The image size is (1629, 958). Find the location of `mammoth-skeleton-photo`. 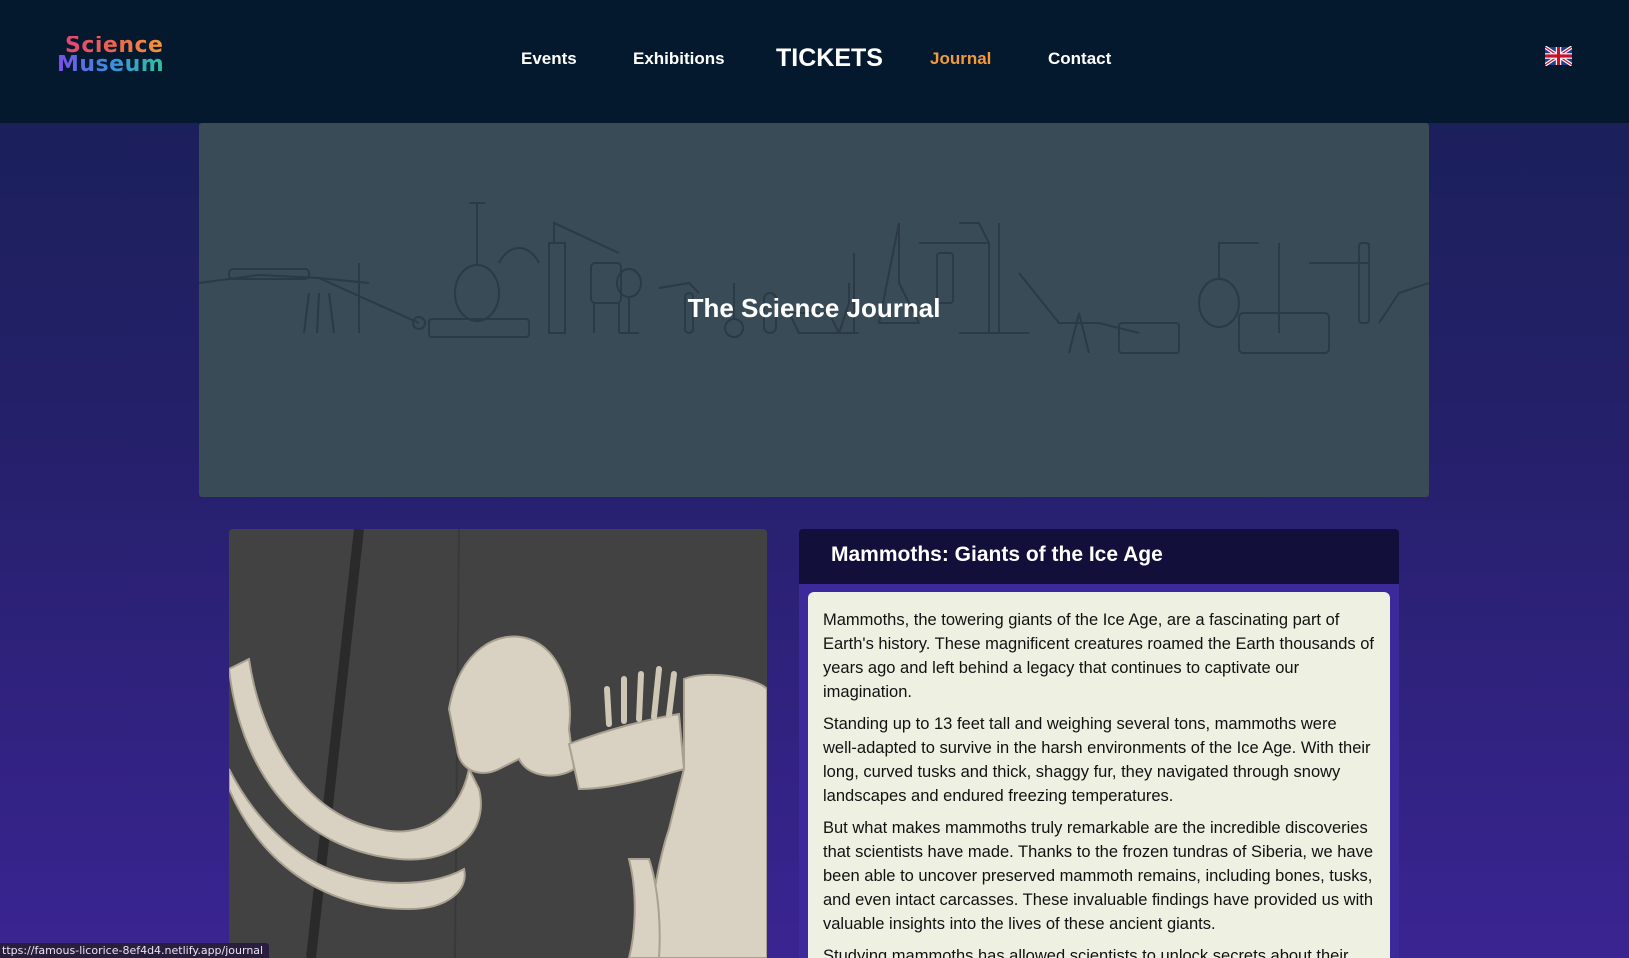

mammoth-skeleton-photo is located at coordinates (498, 743).